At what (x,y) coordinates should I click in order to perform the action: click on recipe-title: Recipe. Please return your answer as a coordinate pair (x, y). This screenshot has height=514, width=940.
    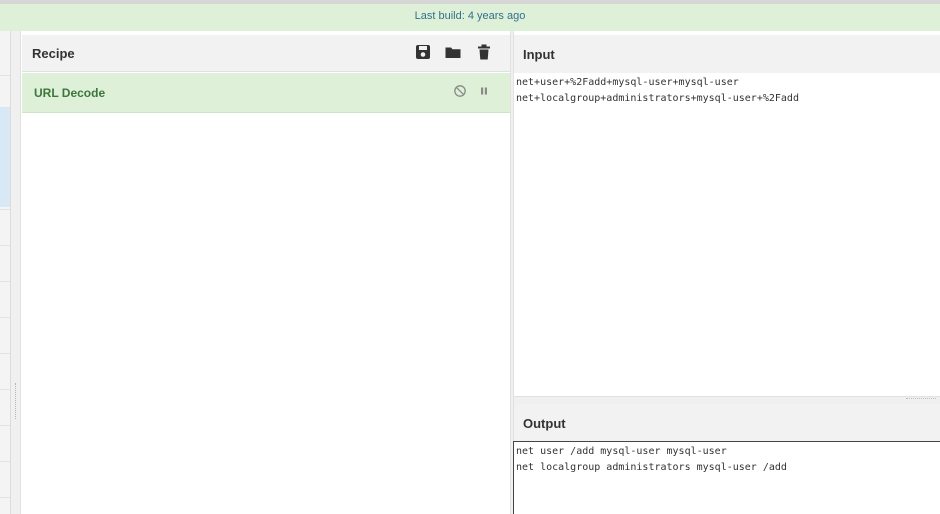
    Looking at the image, I should click on (53, 53).